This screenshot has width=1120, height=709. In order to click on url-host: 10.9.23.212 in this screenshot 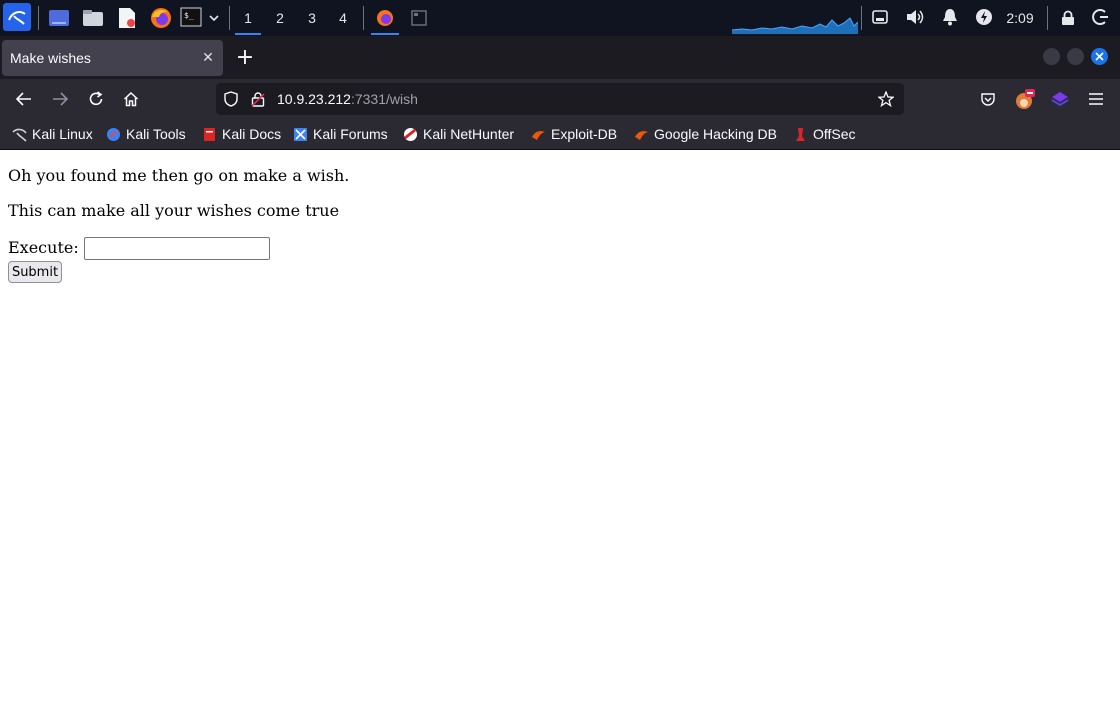, I will do `click(314, 99)`.